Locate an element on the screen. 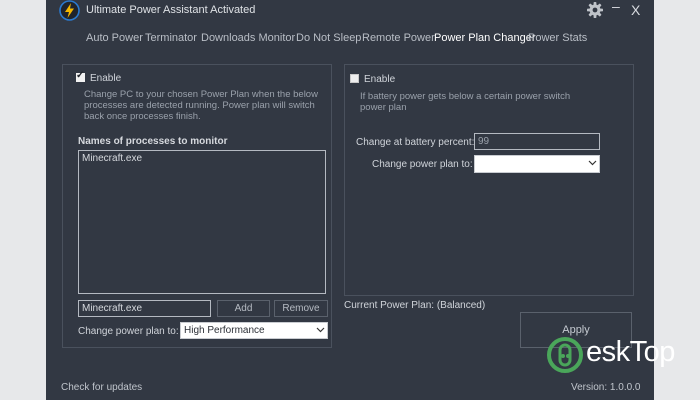 The width and height of the screenshot is (700, 400). battery-enable-checkbox is located at coordinates (354, 78).